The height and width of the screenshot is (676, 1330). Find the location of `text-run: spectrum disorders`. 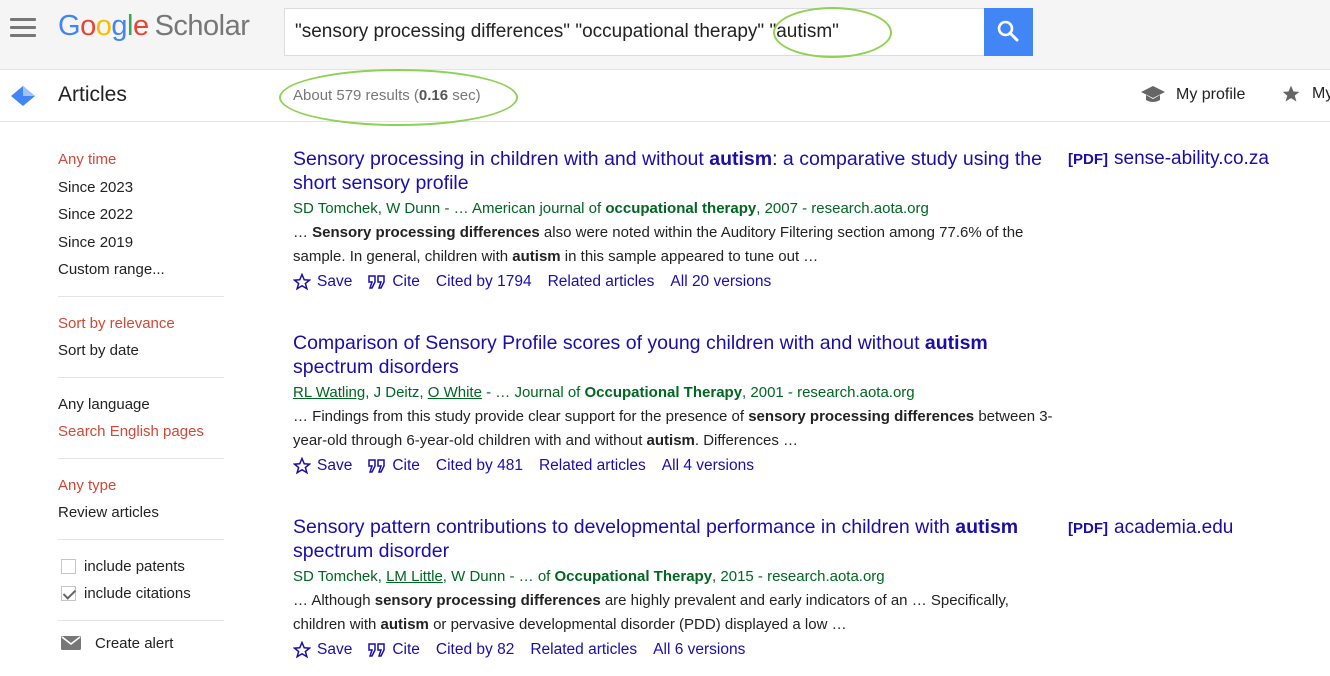

text-run: spectrum disorders is located at coordinates (376, 367).